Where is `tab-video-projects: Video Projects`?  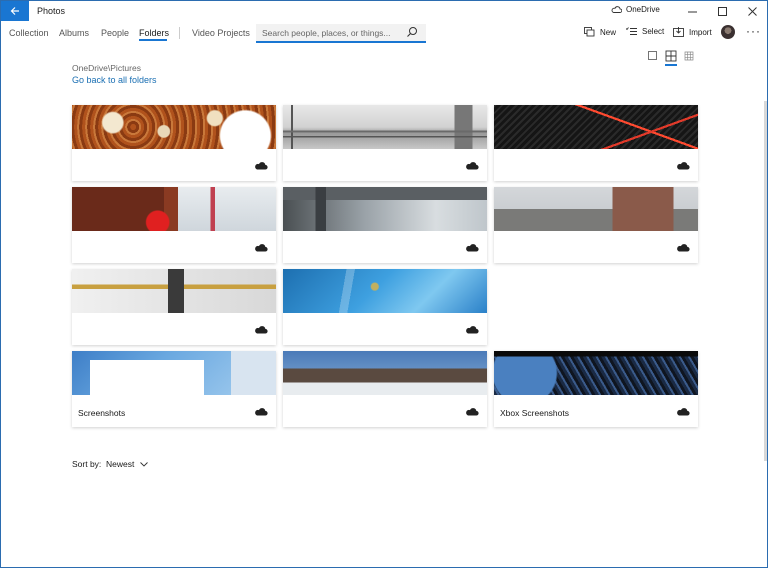 tab-video-projects: Video Projects is located at coordinates (221, 33).